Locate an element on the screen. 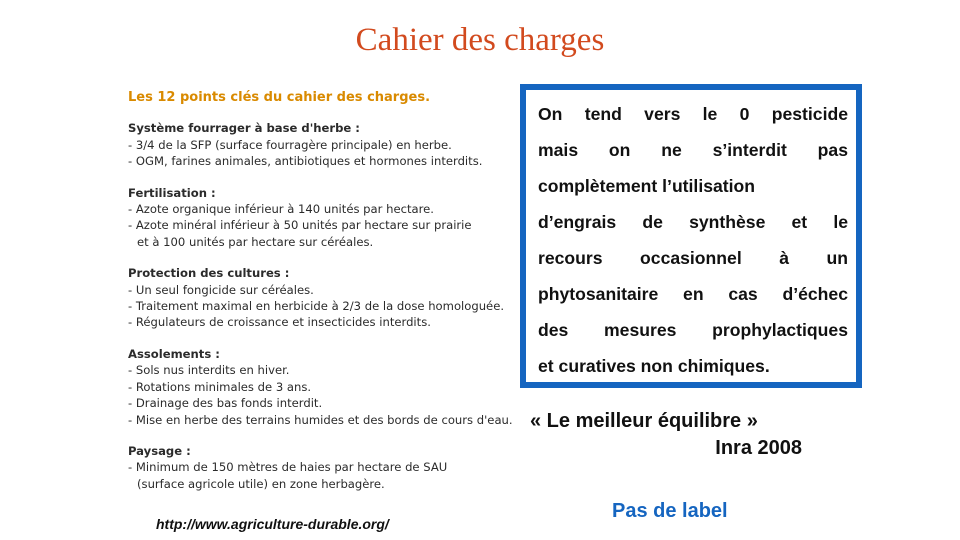  section-line: - Rotations minimales de 3 ans. is located at coordinates (220, 386).